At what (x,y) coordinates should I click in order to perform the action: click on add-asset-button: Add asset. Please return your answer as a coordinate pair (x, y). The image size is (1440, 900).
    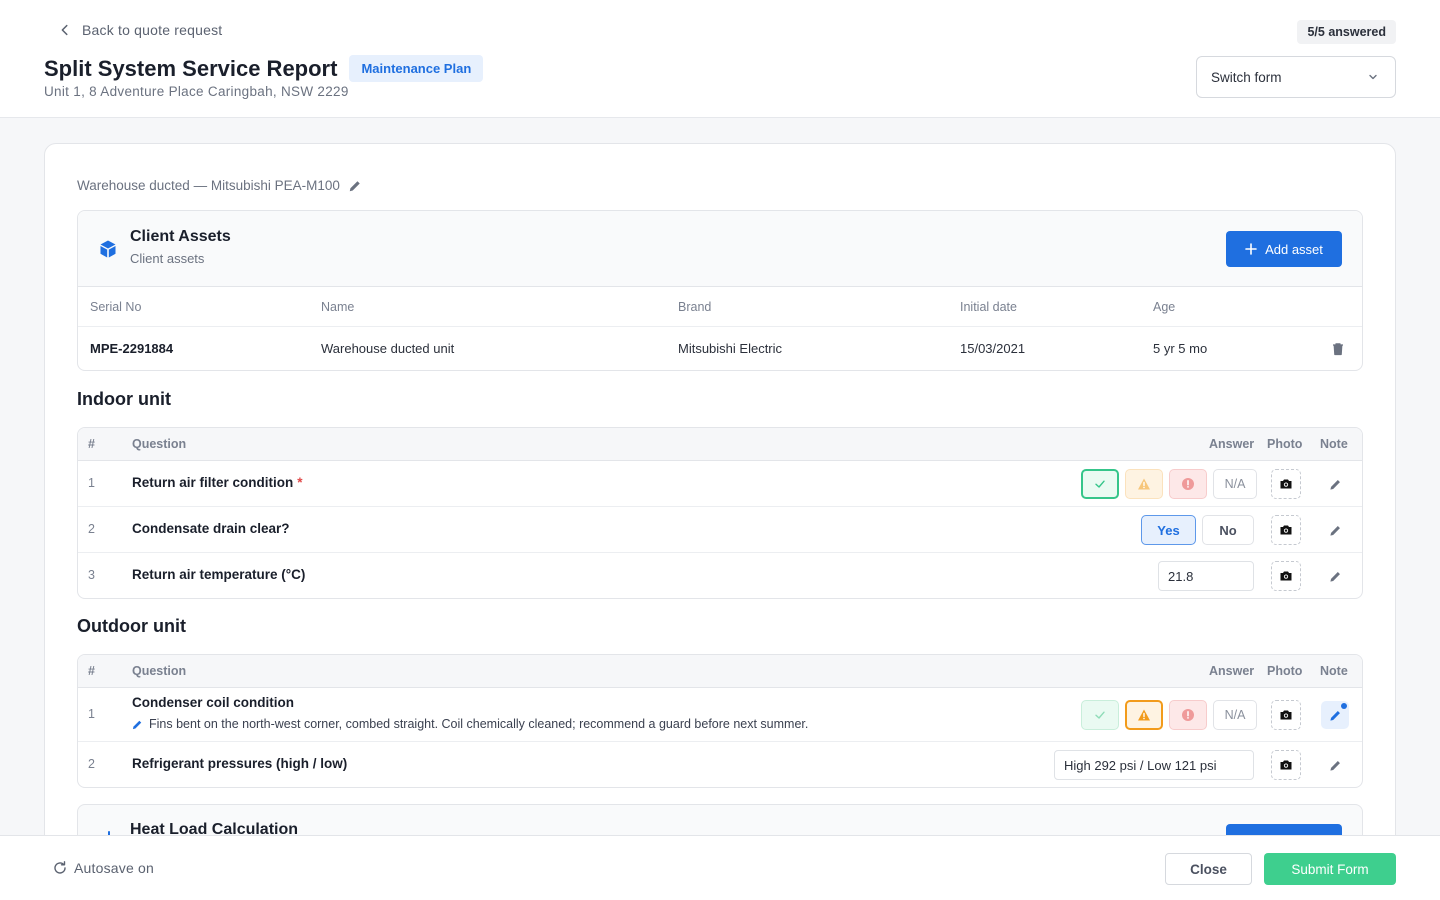
    Looking at the image, I should click on (1284, 249).